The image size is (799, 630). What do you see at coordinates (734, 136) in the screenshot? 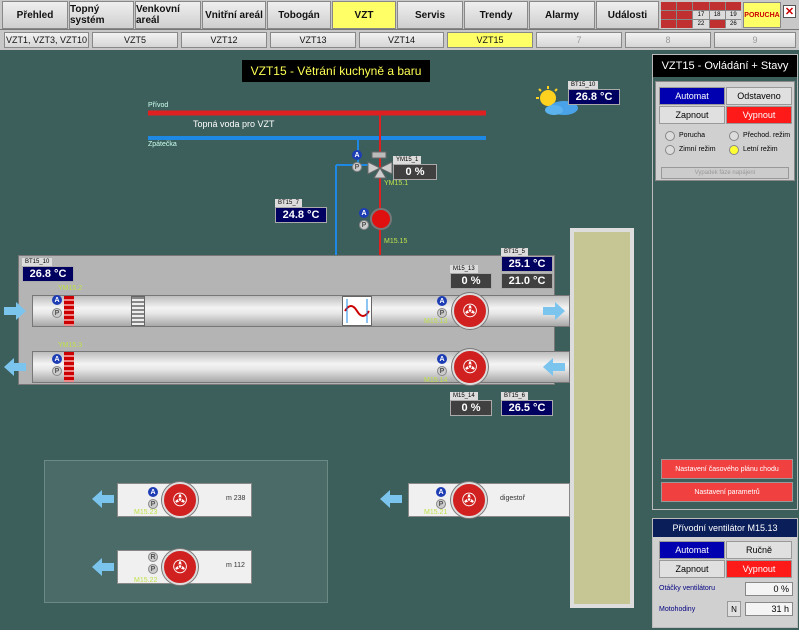
I see `prechod-indicator` at bounding box center [734, 136].